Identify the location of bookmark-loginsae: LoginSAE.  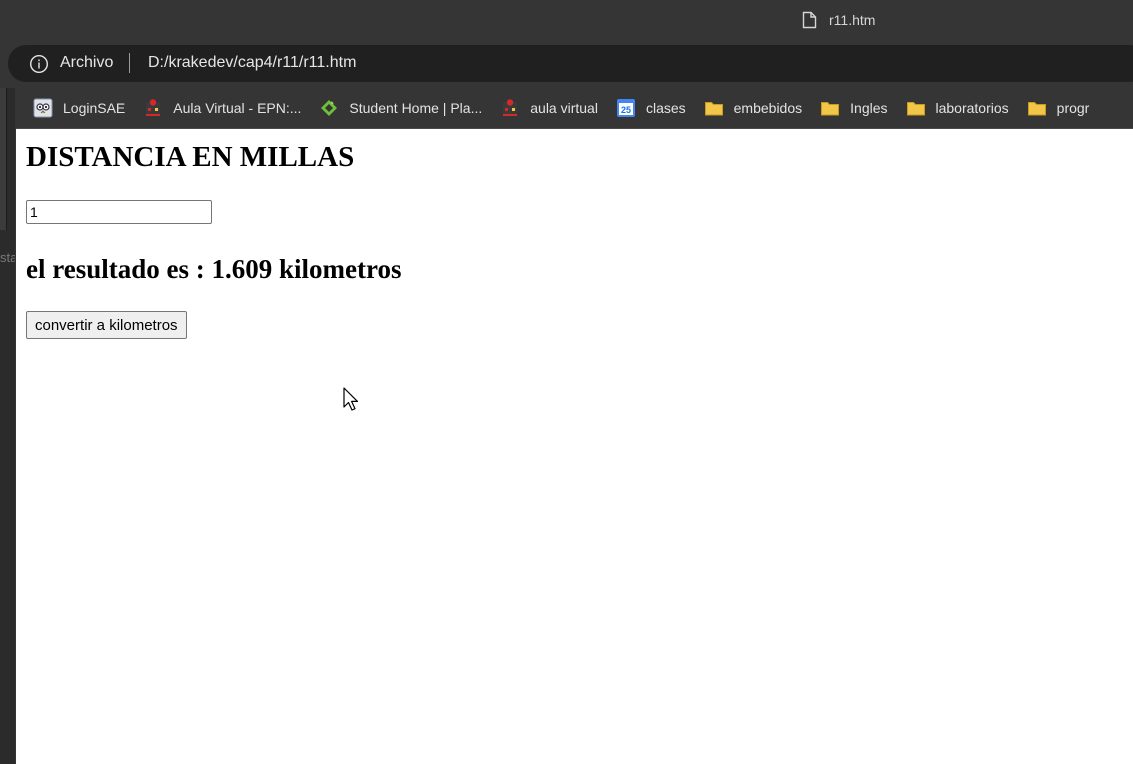
(79, 108).